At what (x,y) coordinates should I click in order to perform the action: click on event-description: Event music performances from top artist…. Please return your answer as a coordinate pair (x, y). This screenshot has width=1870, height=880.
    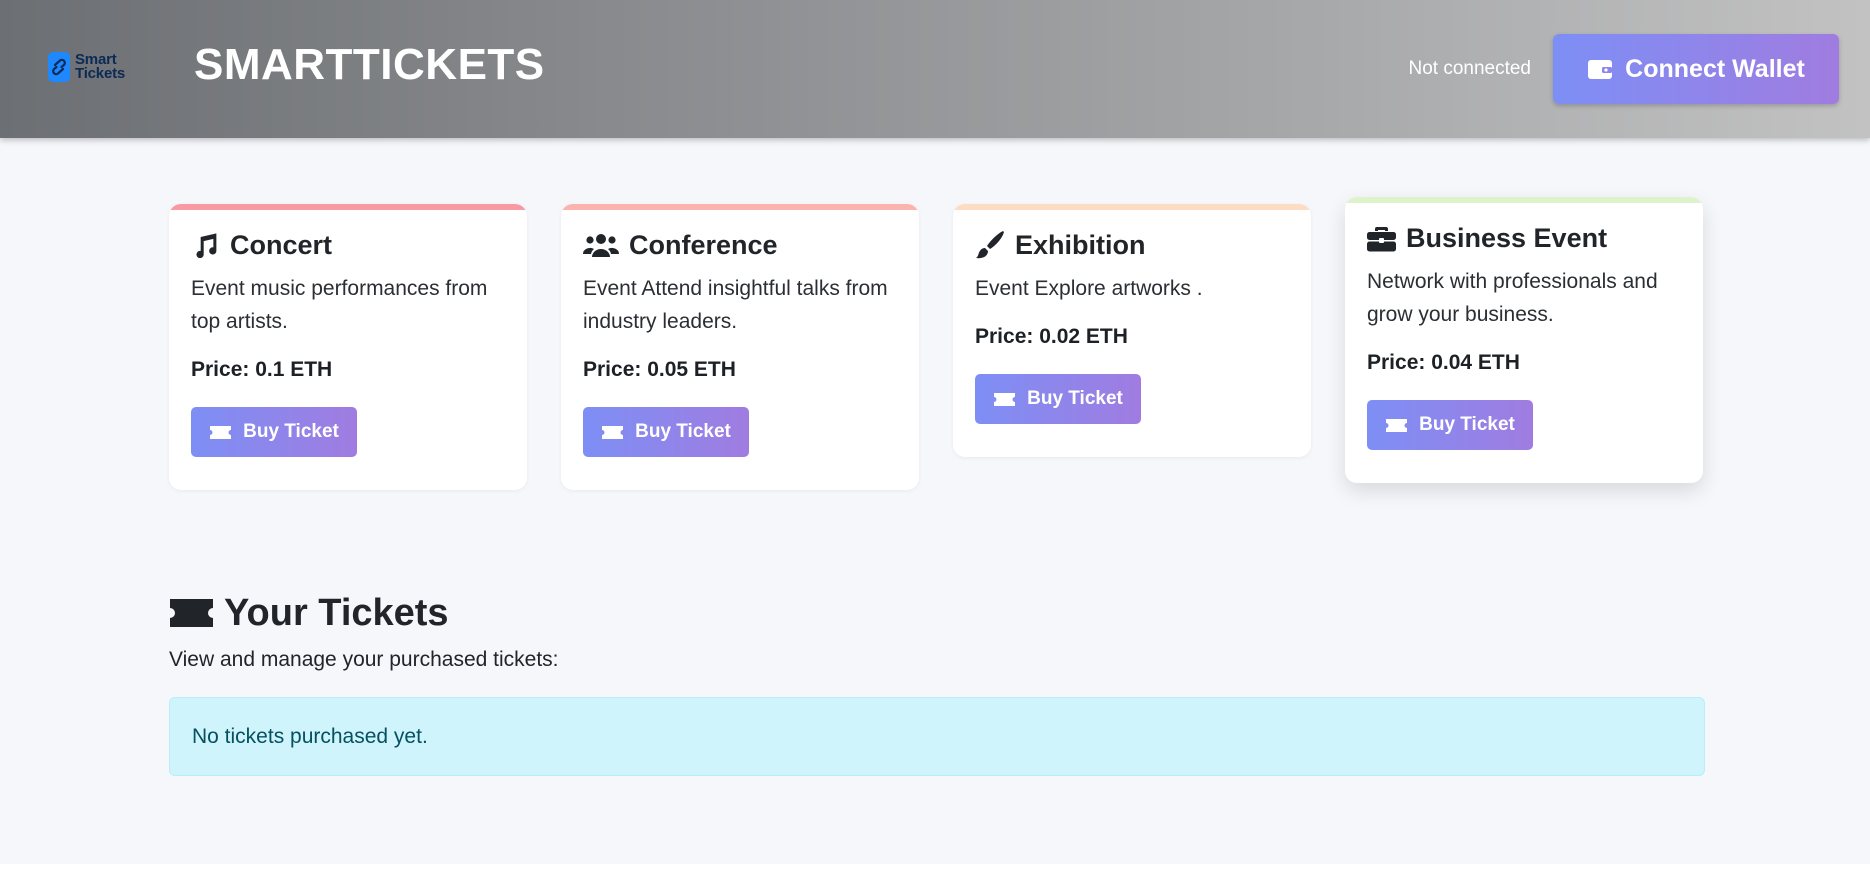
    Looking at the image, I should click on (339, 305).